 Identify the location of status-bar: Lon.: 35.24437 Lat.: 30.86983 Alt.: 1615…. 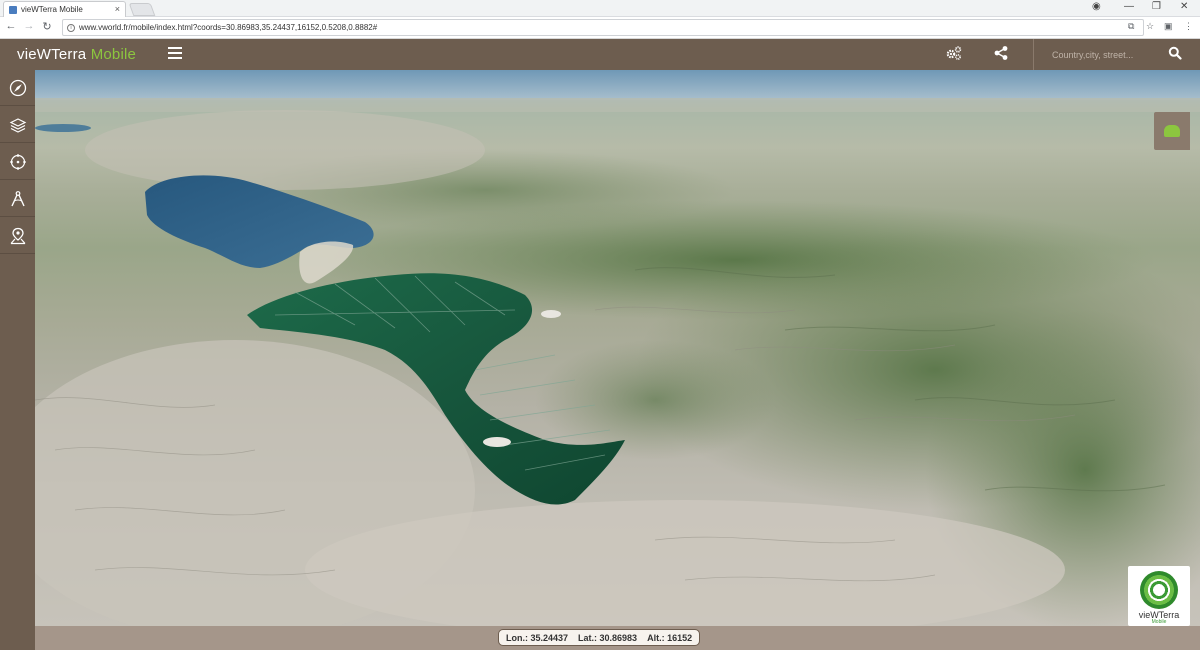
(617, 638).